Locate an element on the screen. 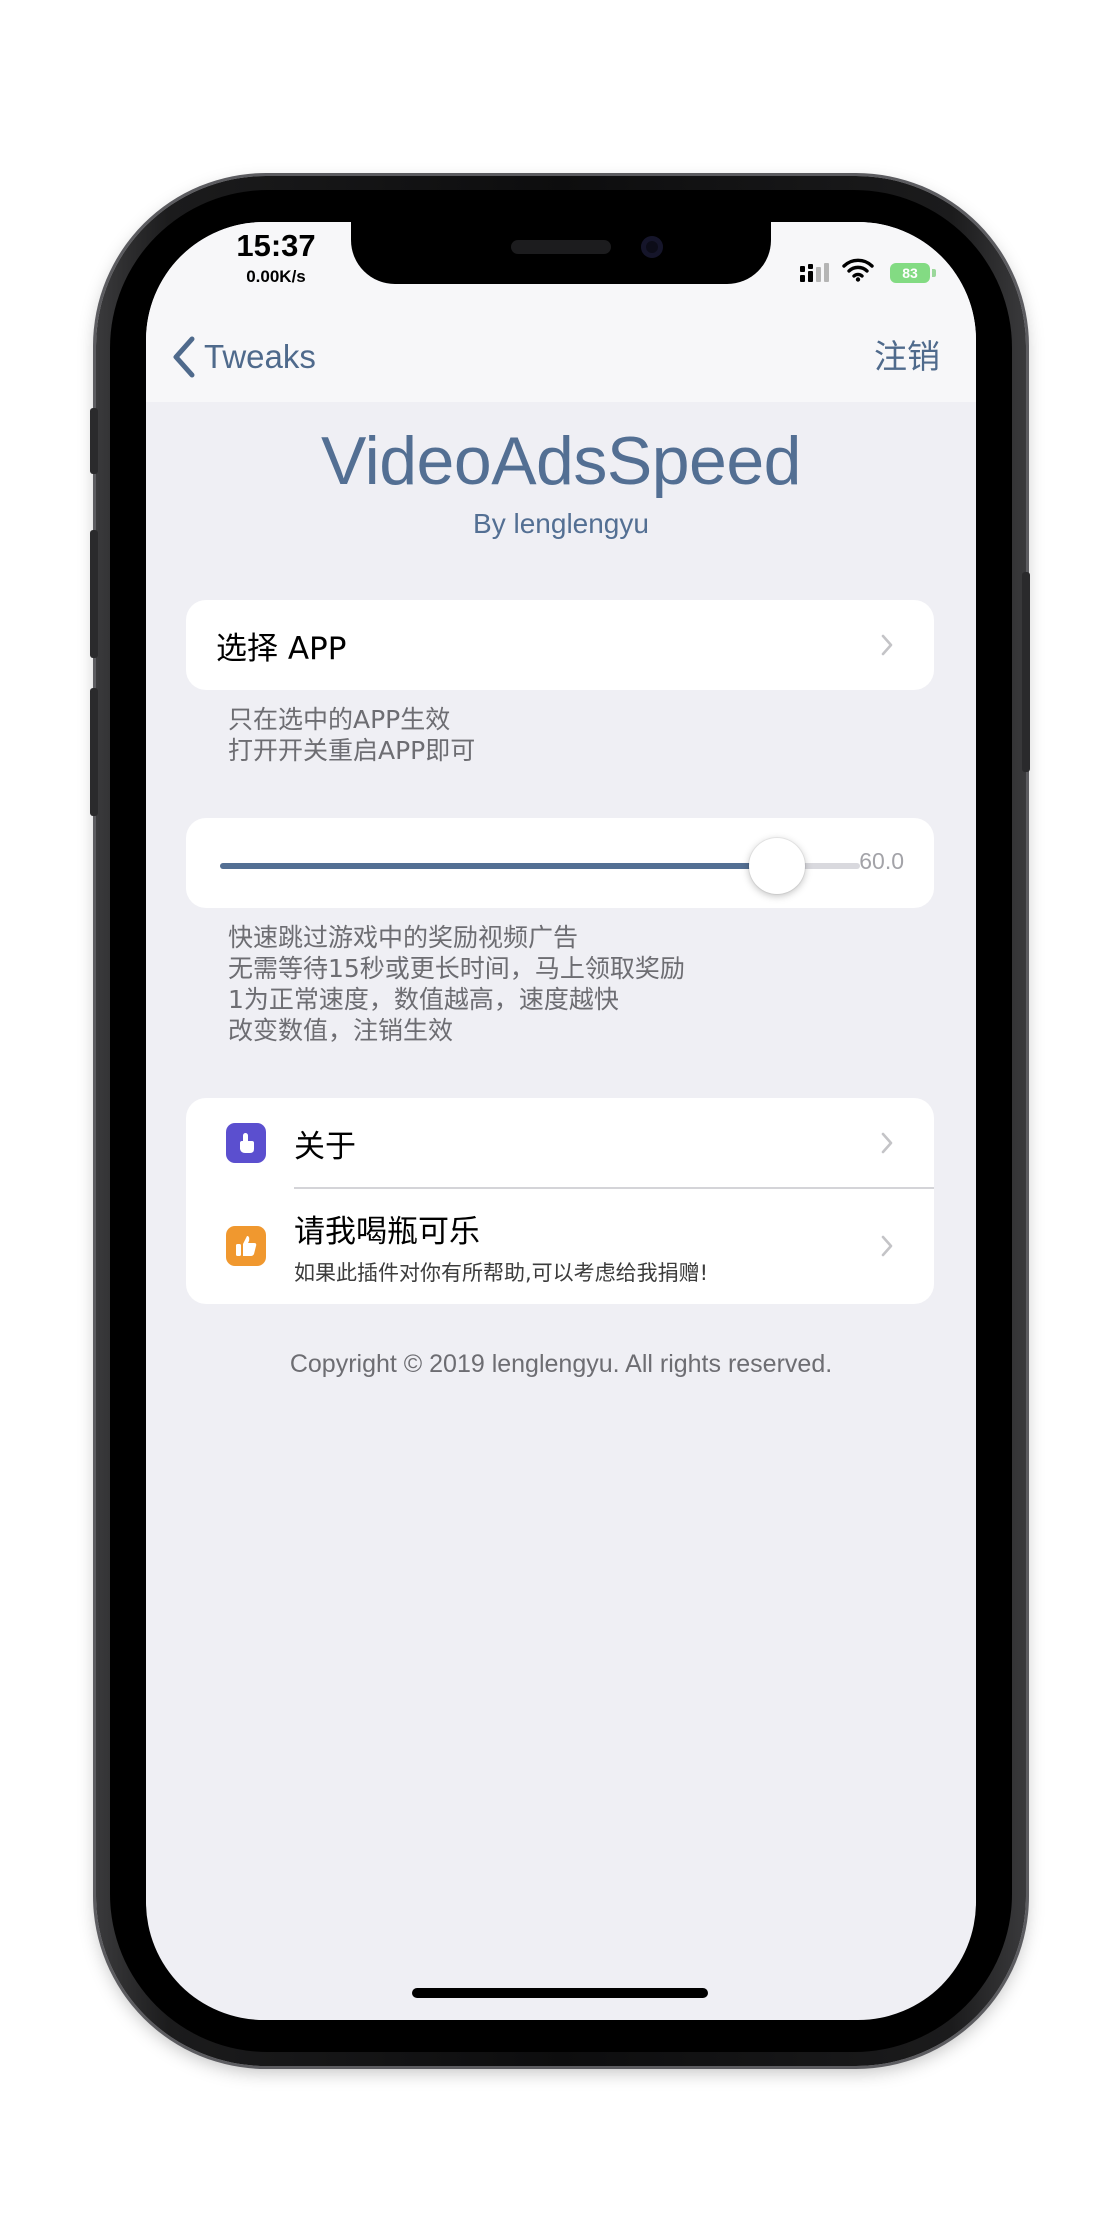  select-app-row: 选择 APP is located at coordinates (560, 645).